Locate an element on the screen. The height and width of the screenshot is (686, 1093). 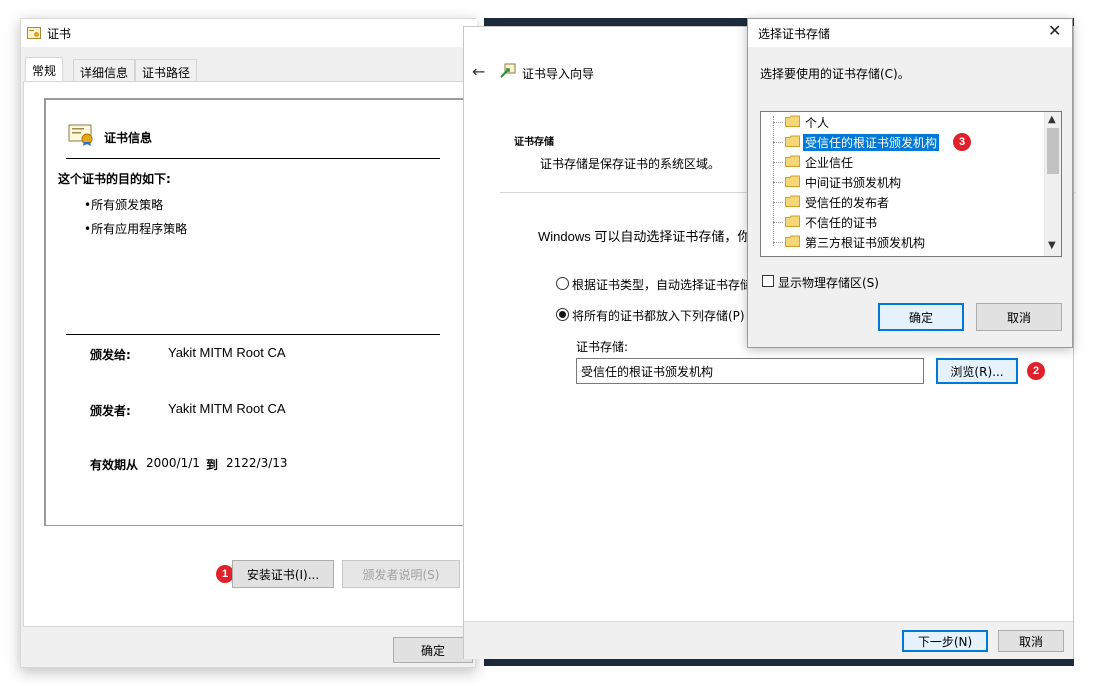
tree-item-trusted-root: 受信任的根证书颁发机构 3 is located at coordinates (901, 142).